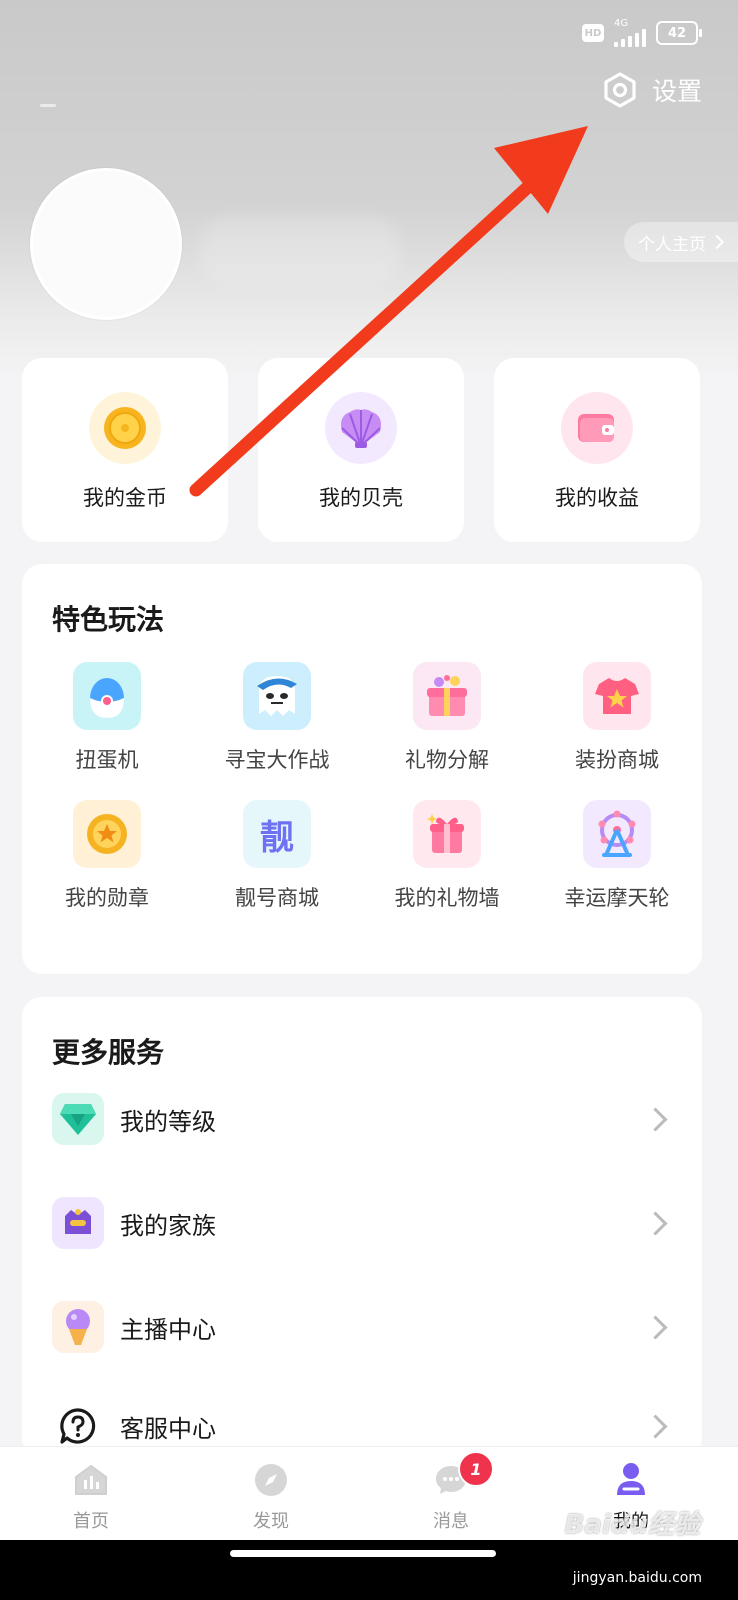  Describe the element at coordinates (108, 619) in the screenshot. I see `features-title: 特色玩法` at that location.